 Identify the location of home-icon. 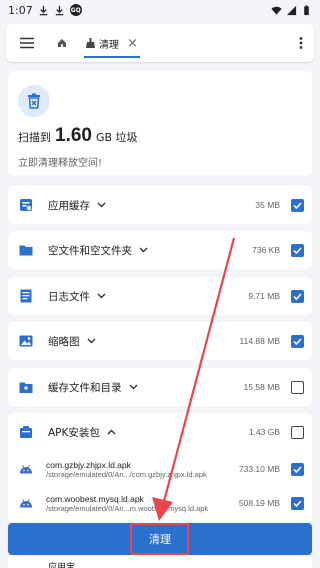
(62, 43).